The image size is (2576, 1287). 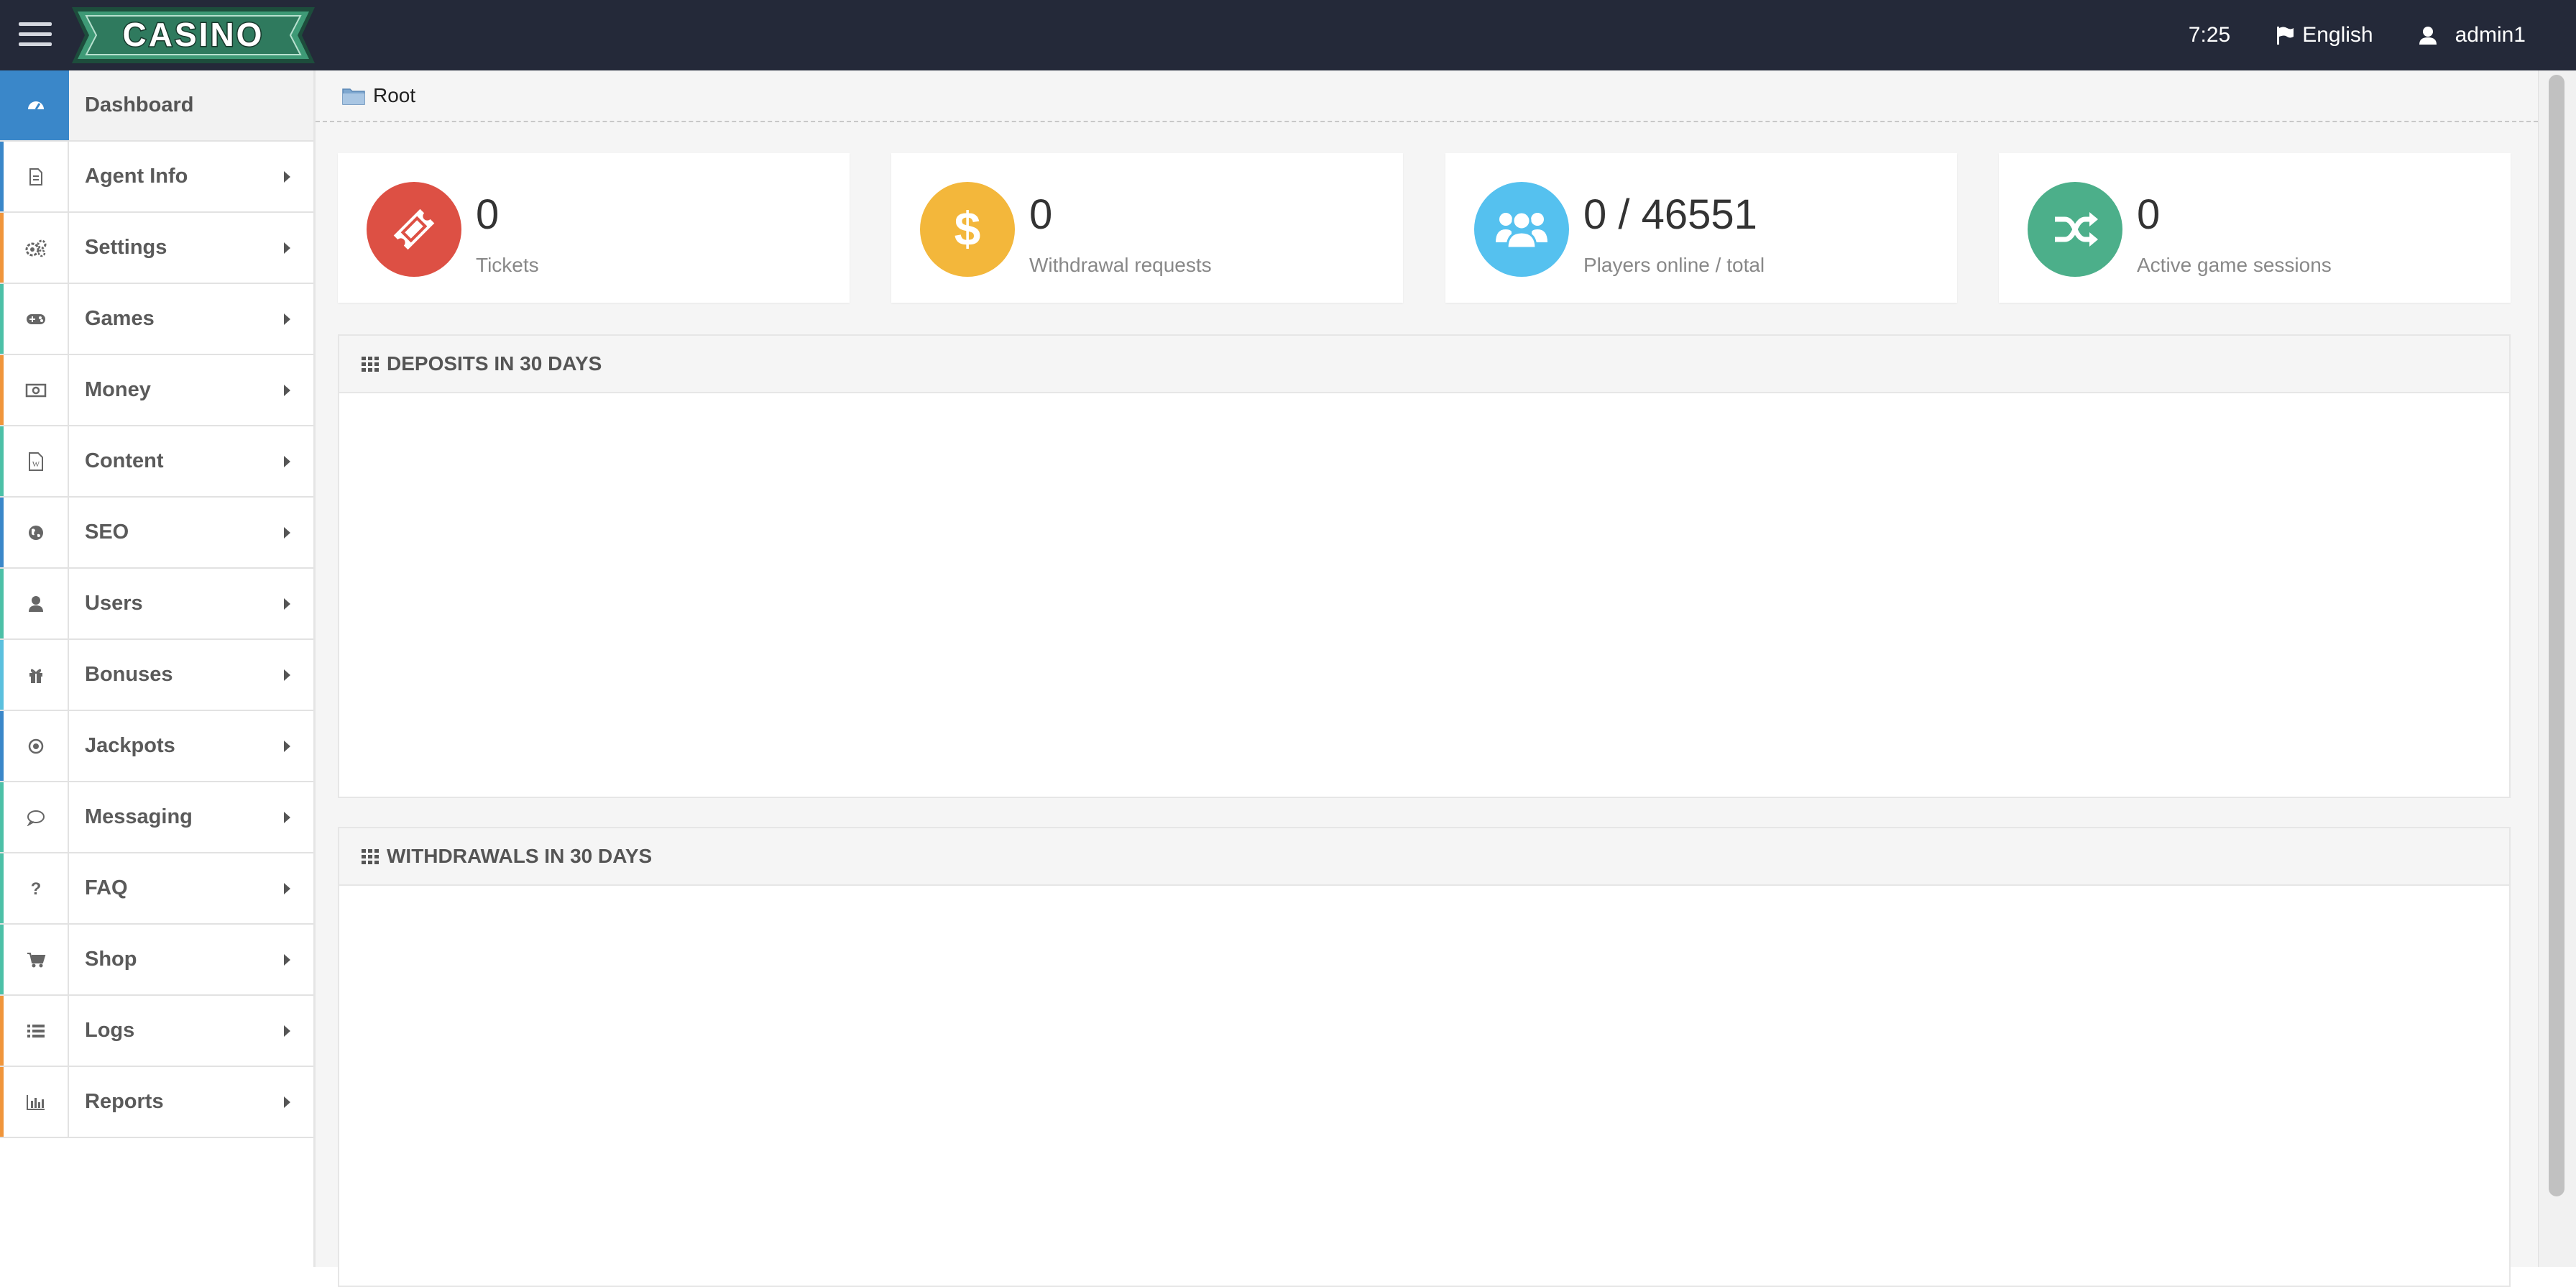 I want to click on dashboard-icon, so click(x=35, y=105).